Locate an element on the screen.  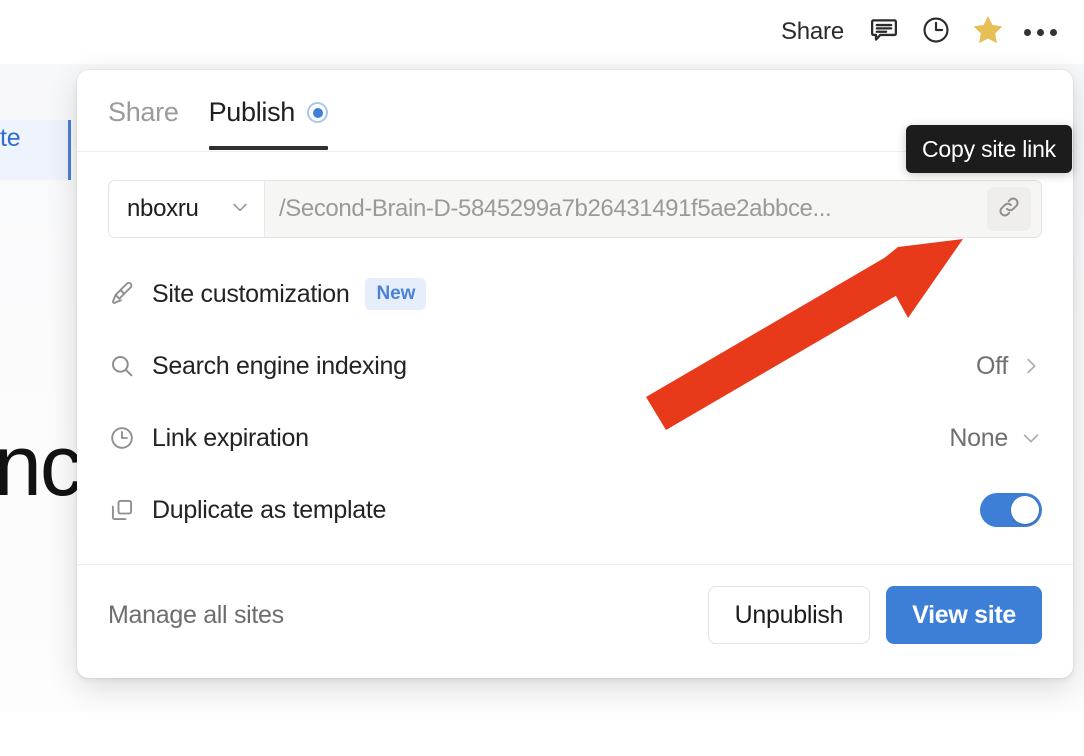
search-icon is located at coordinates (130, 366).